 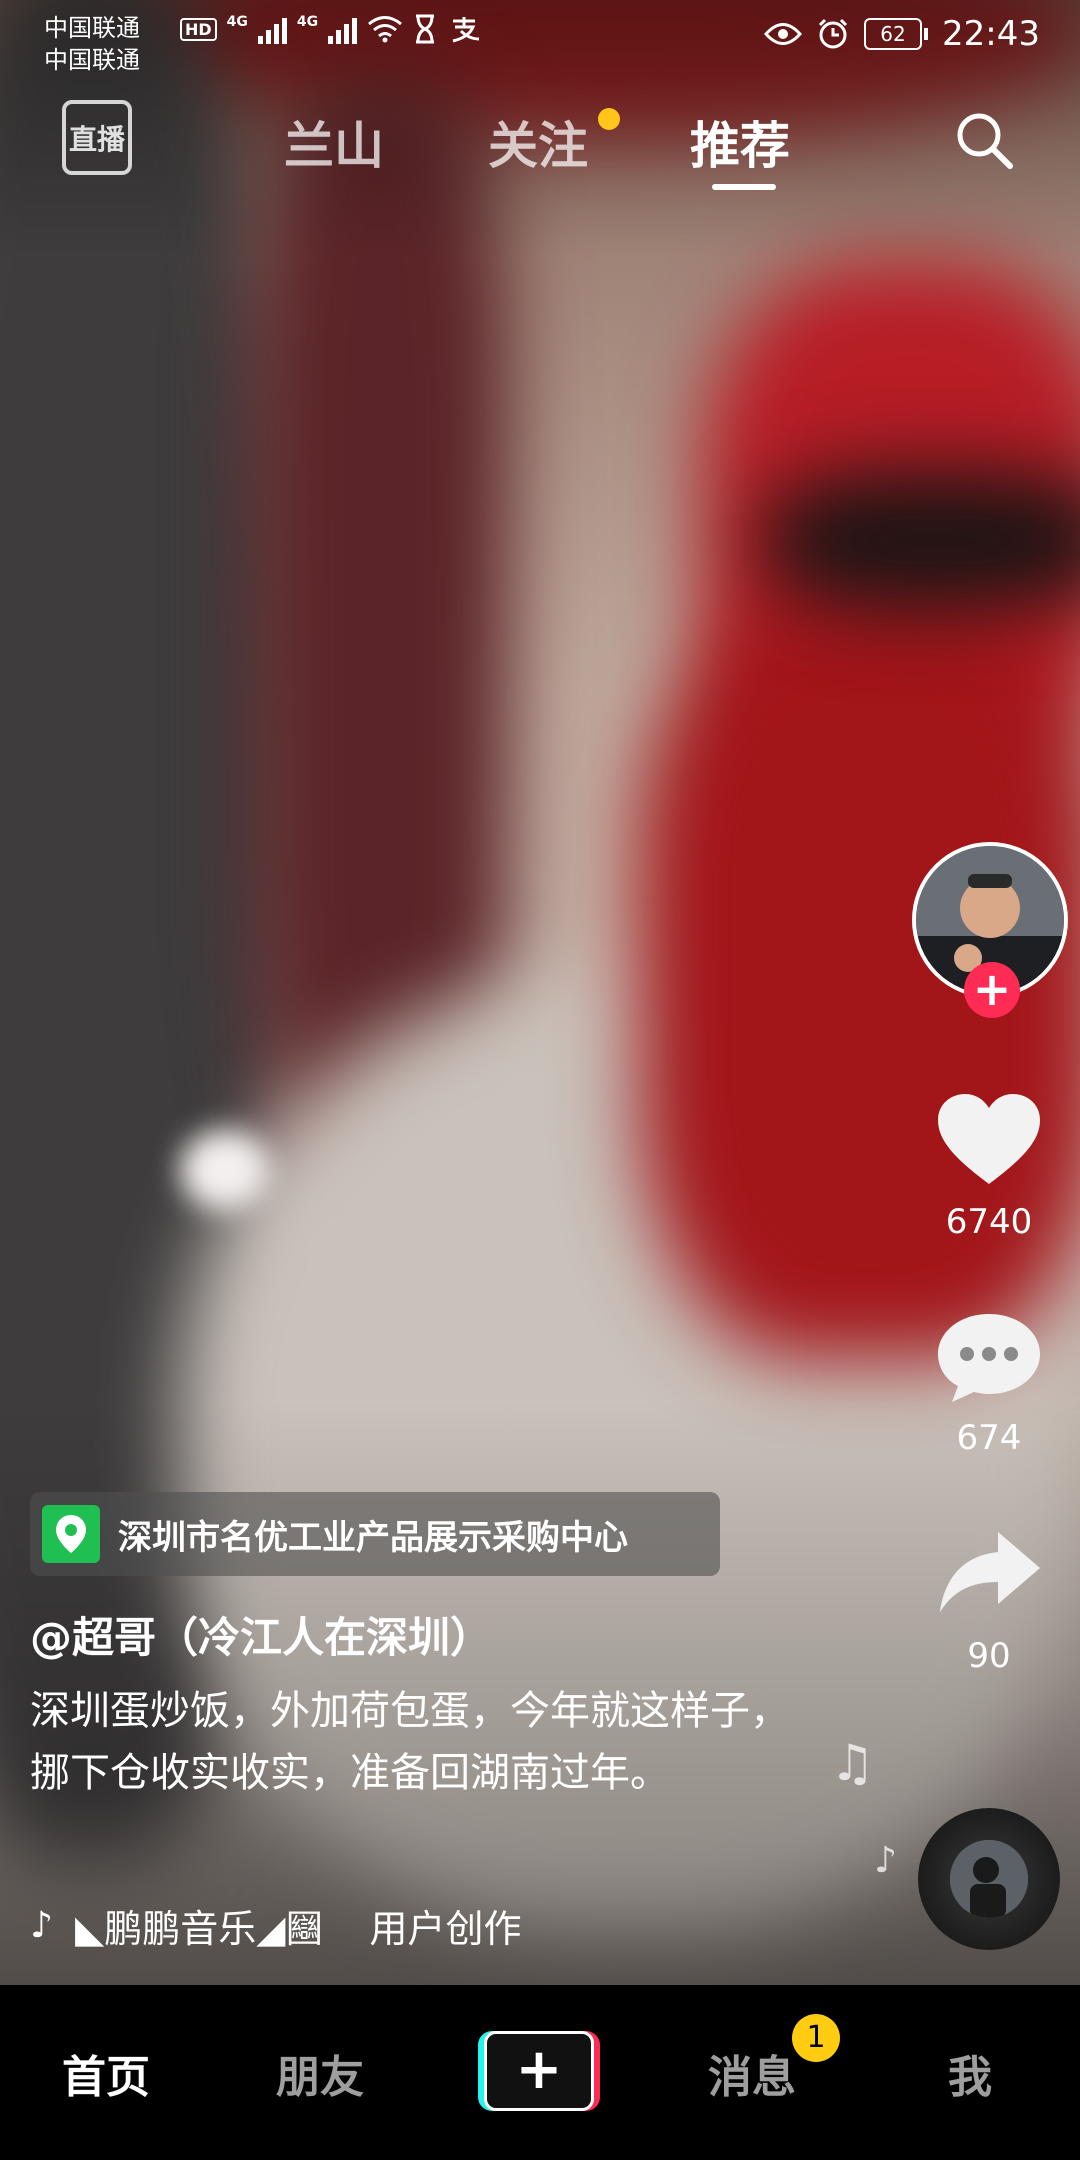 I want to click on status-icons-left: HD 4G 4G, so click(x=330, y=29).